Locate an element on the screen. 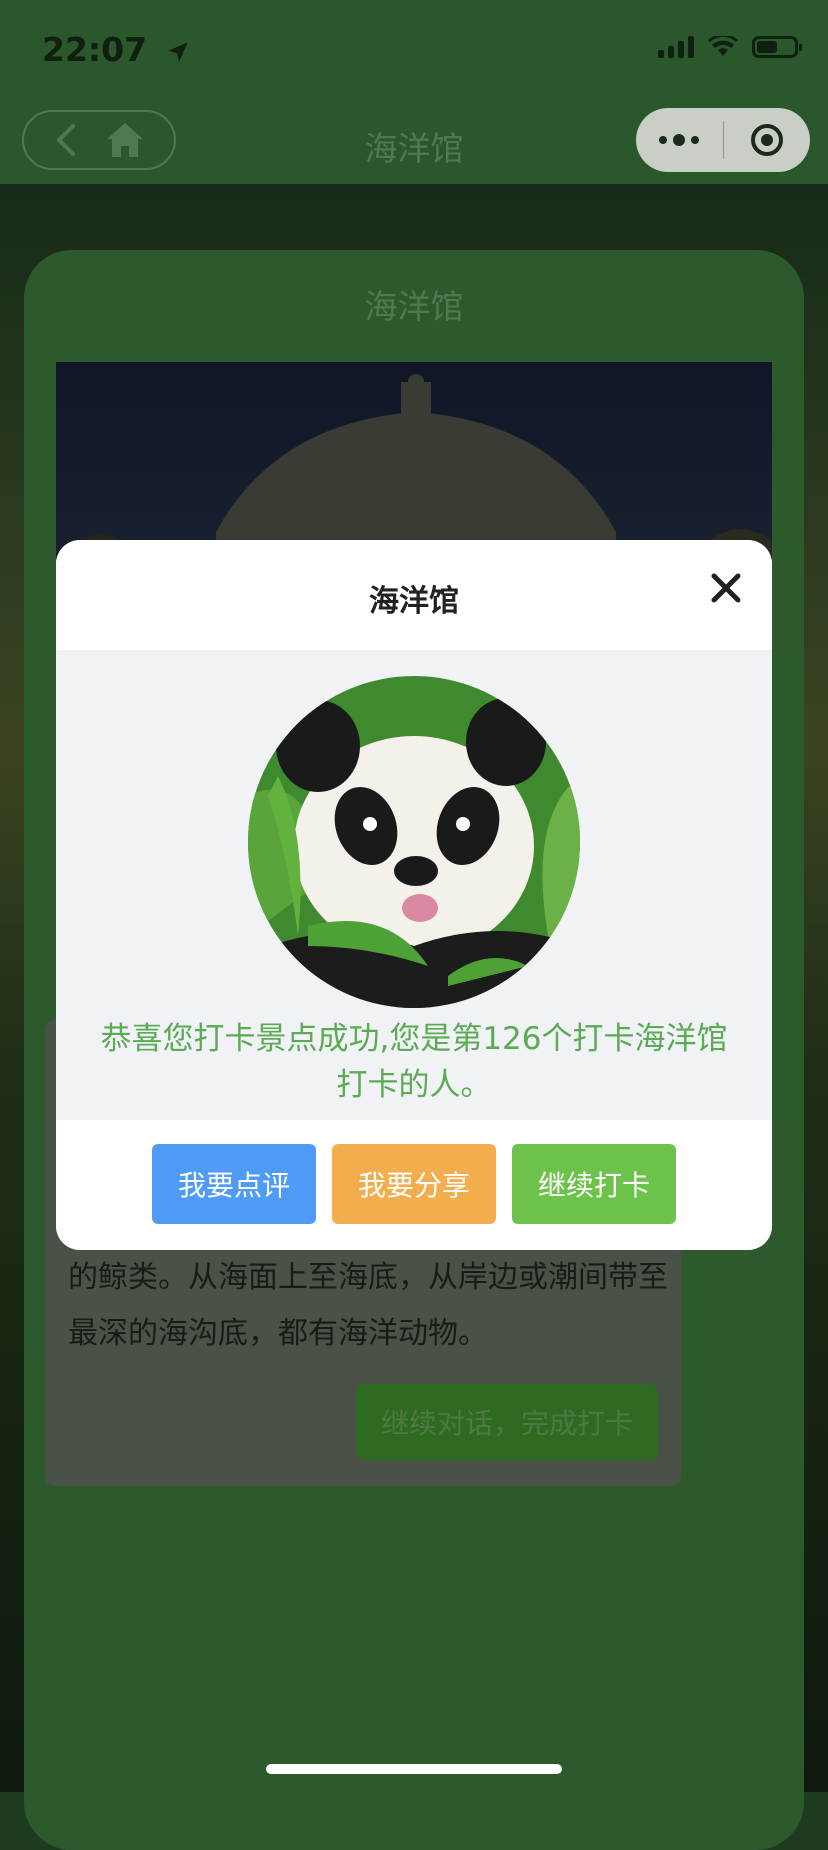  close-miniprogram-button is located at coordinates (767, 140).